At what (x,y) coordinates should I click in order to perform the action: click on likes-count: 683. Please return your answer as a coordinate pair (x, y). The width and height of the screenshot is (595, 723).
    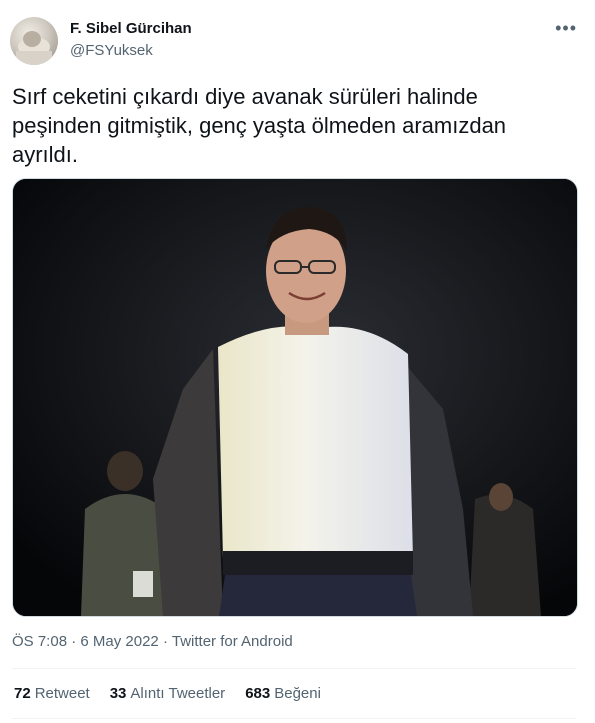
    Looking at the image, I should click on (258, 693).